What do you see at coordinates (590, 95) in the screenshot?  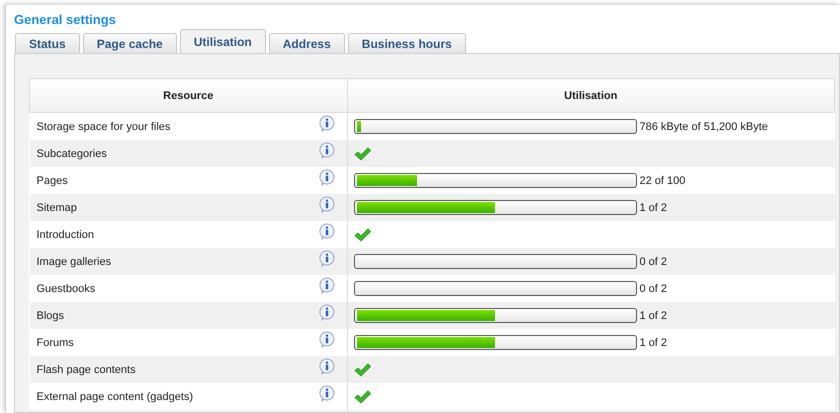 I see `column-header: Utilisation` at bounding box center [590, 95].